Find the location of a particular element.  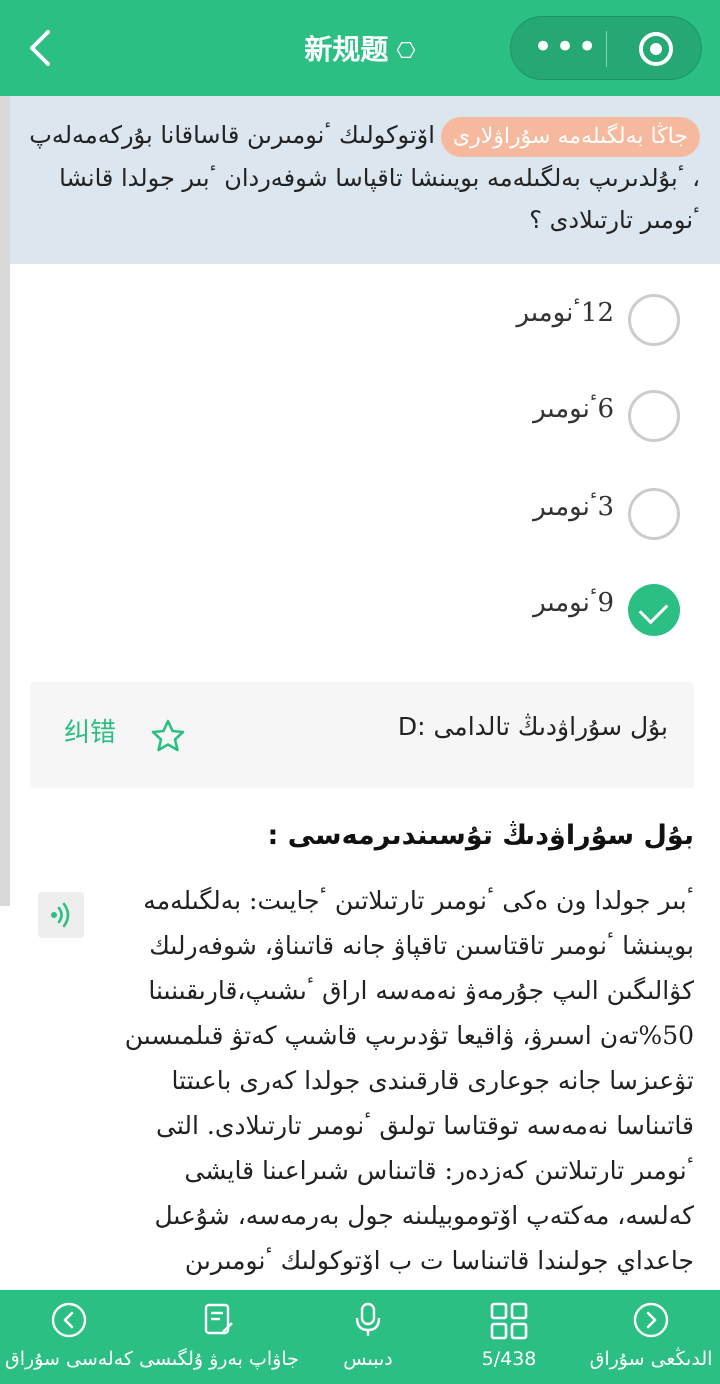

question-counter: 5/438 is located at coordinates (509, 1359).